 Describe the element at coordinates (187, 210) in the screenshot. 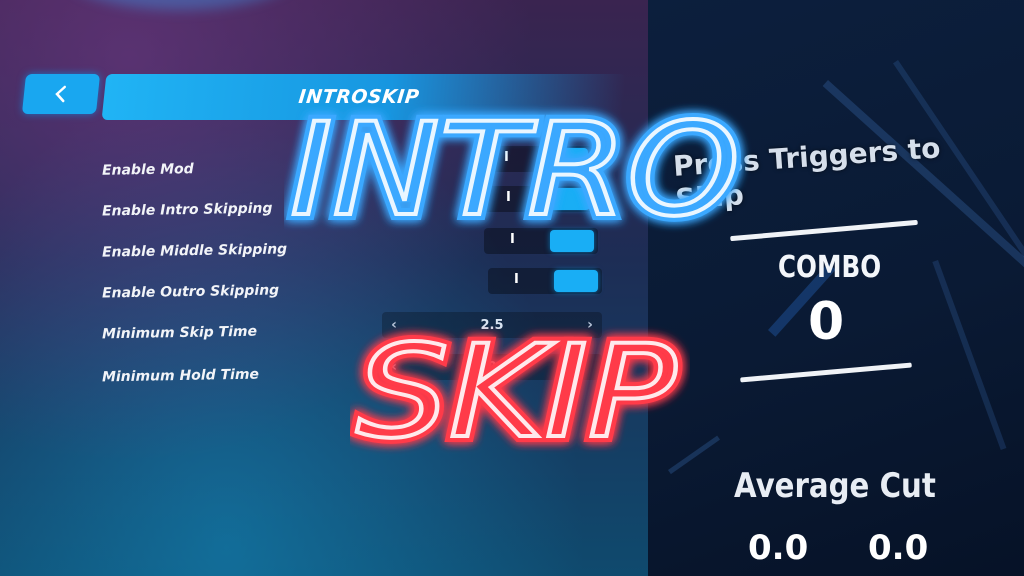

I see `setting-label-enable-intro-skipping: Enable Intro Skipping` at that location.